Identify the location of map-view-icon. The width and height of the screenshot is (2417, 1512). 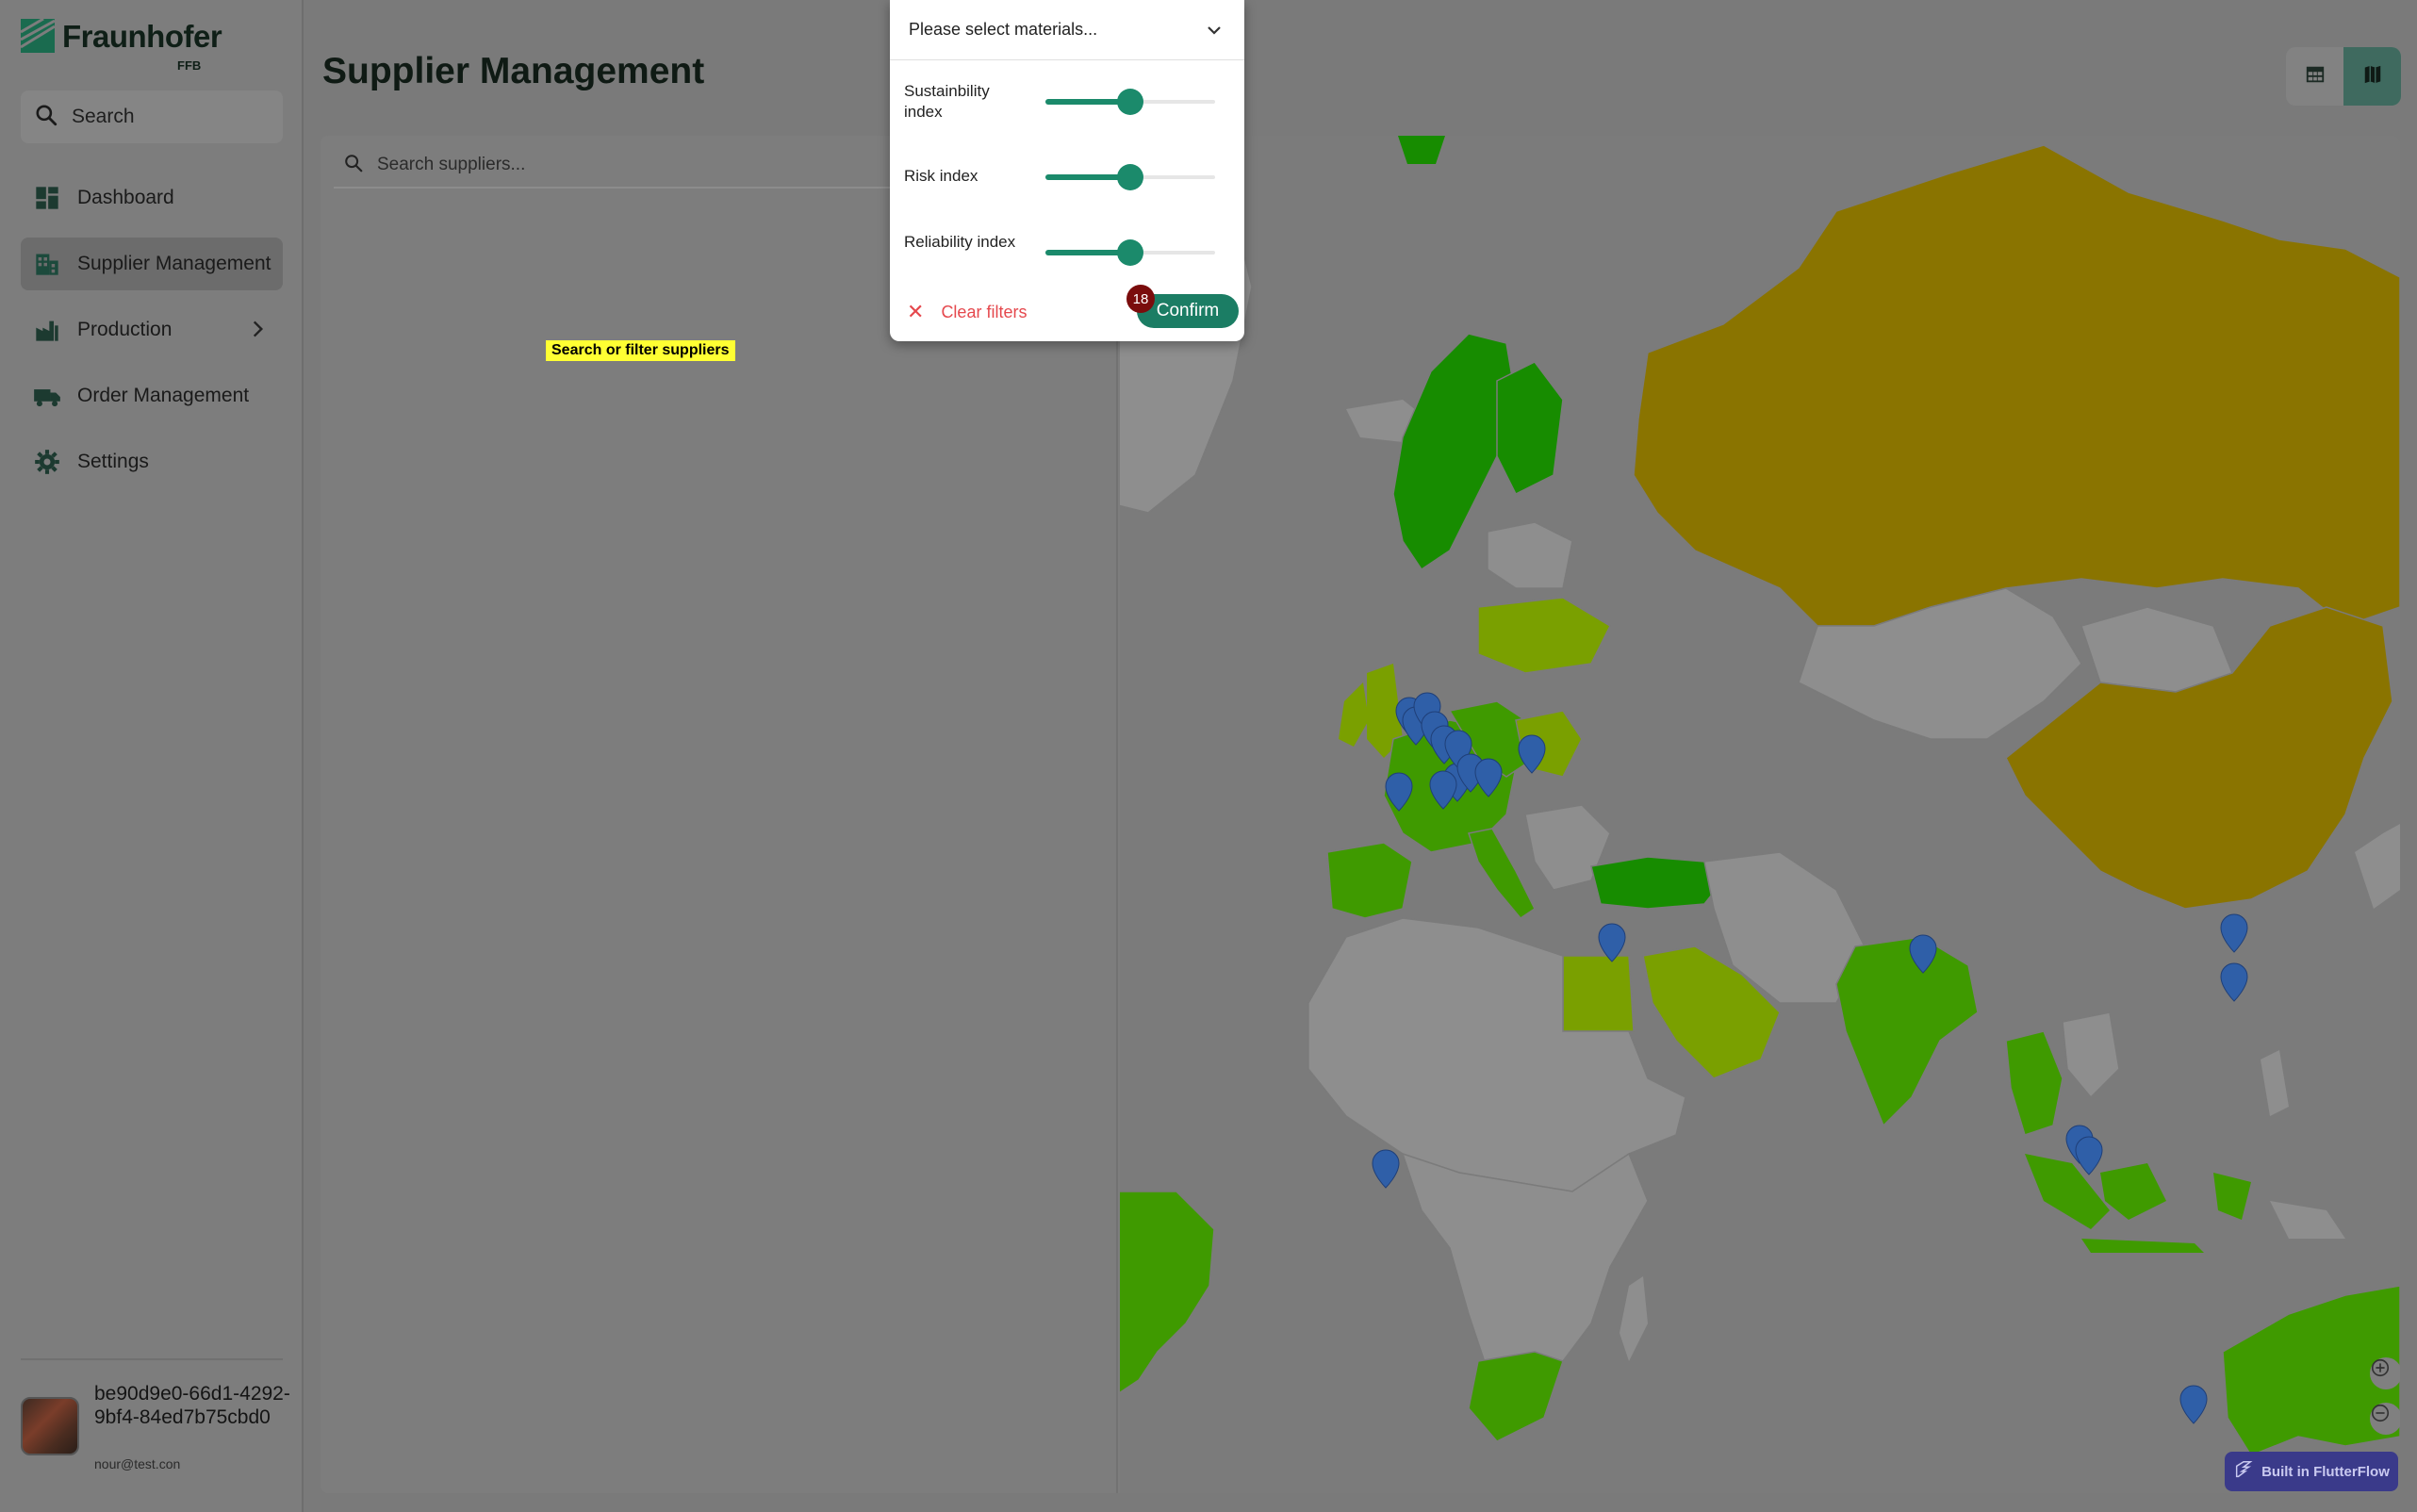
(2372, 77).